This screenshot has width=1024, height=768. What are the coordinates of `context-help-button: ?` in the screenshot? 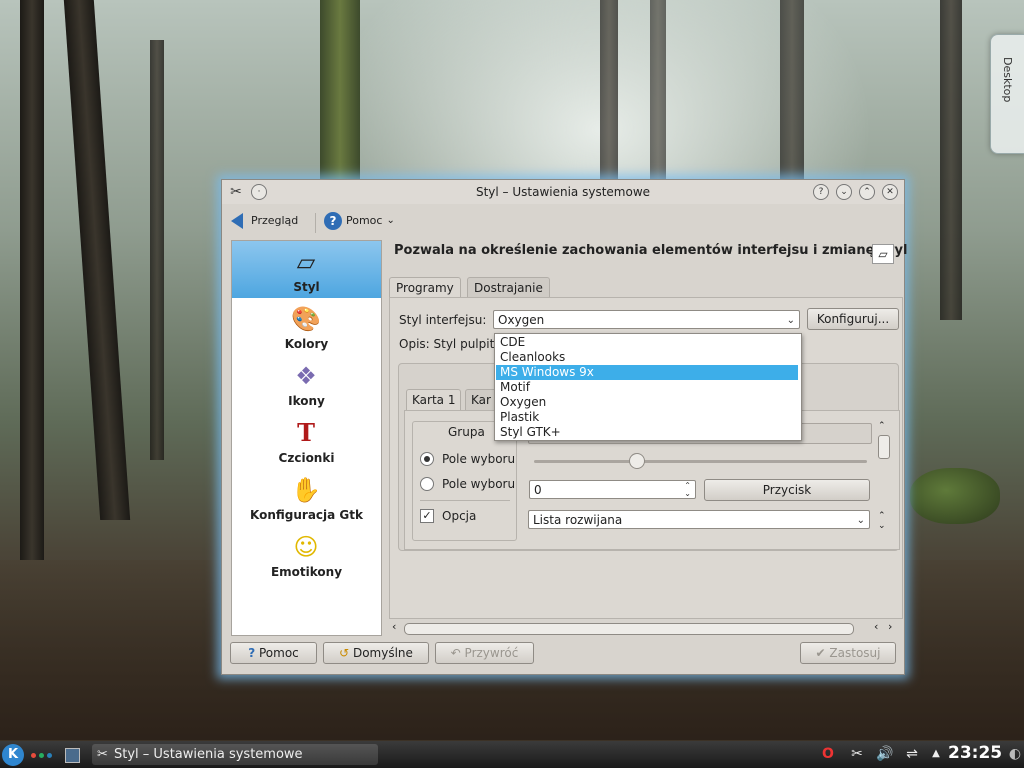 It's located at (821, 192).